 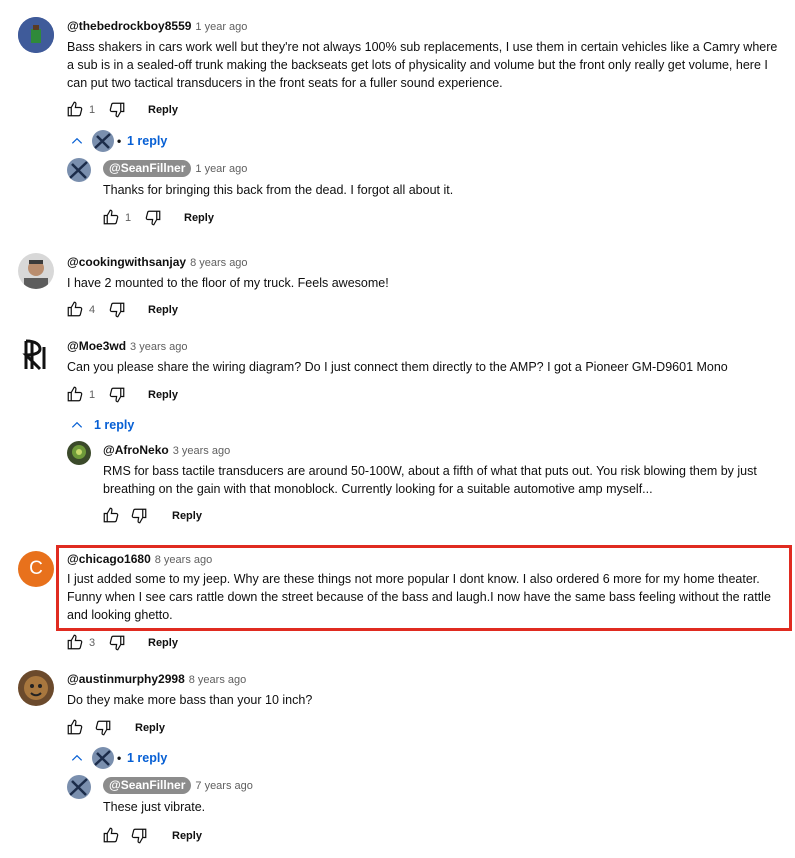 What do you see at coordinates (92, 310) in the screenshot?
I see `like-count: 4` at bounding box center [92, 310].